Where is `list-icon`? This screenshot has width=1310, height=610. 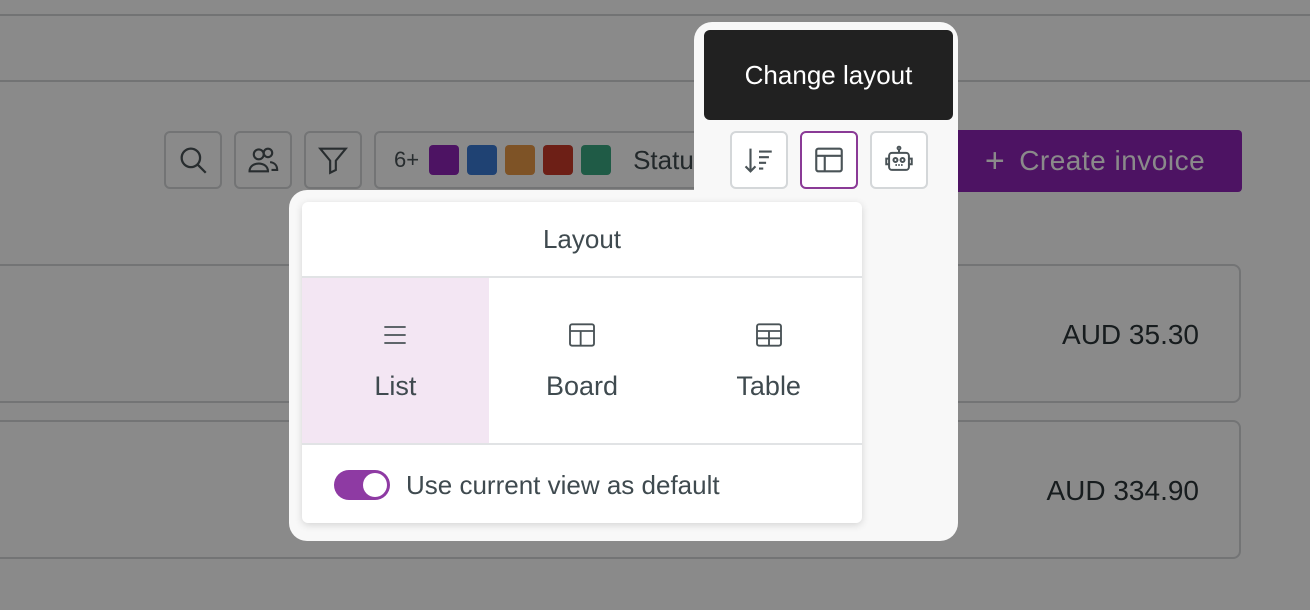 list-icon is located at coordinates (395, 335).